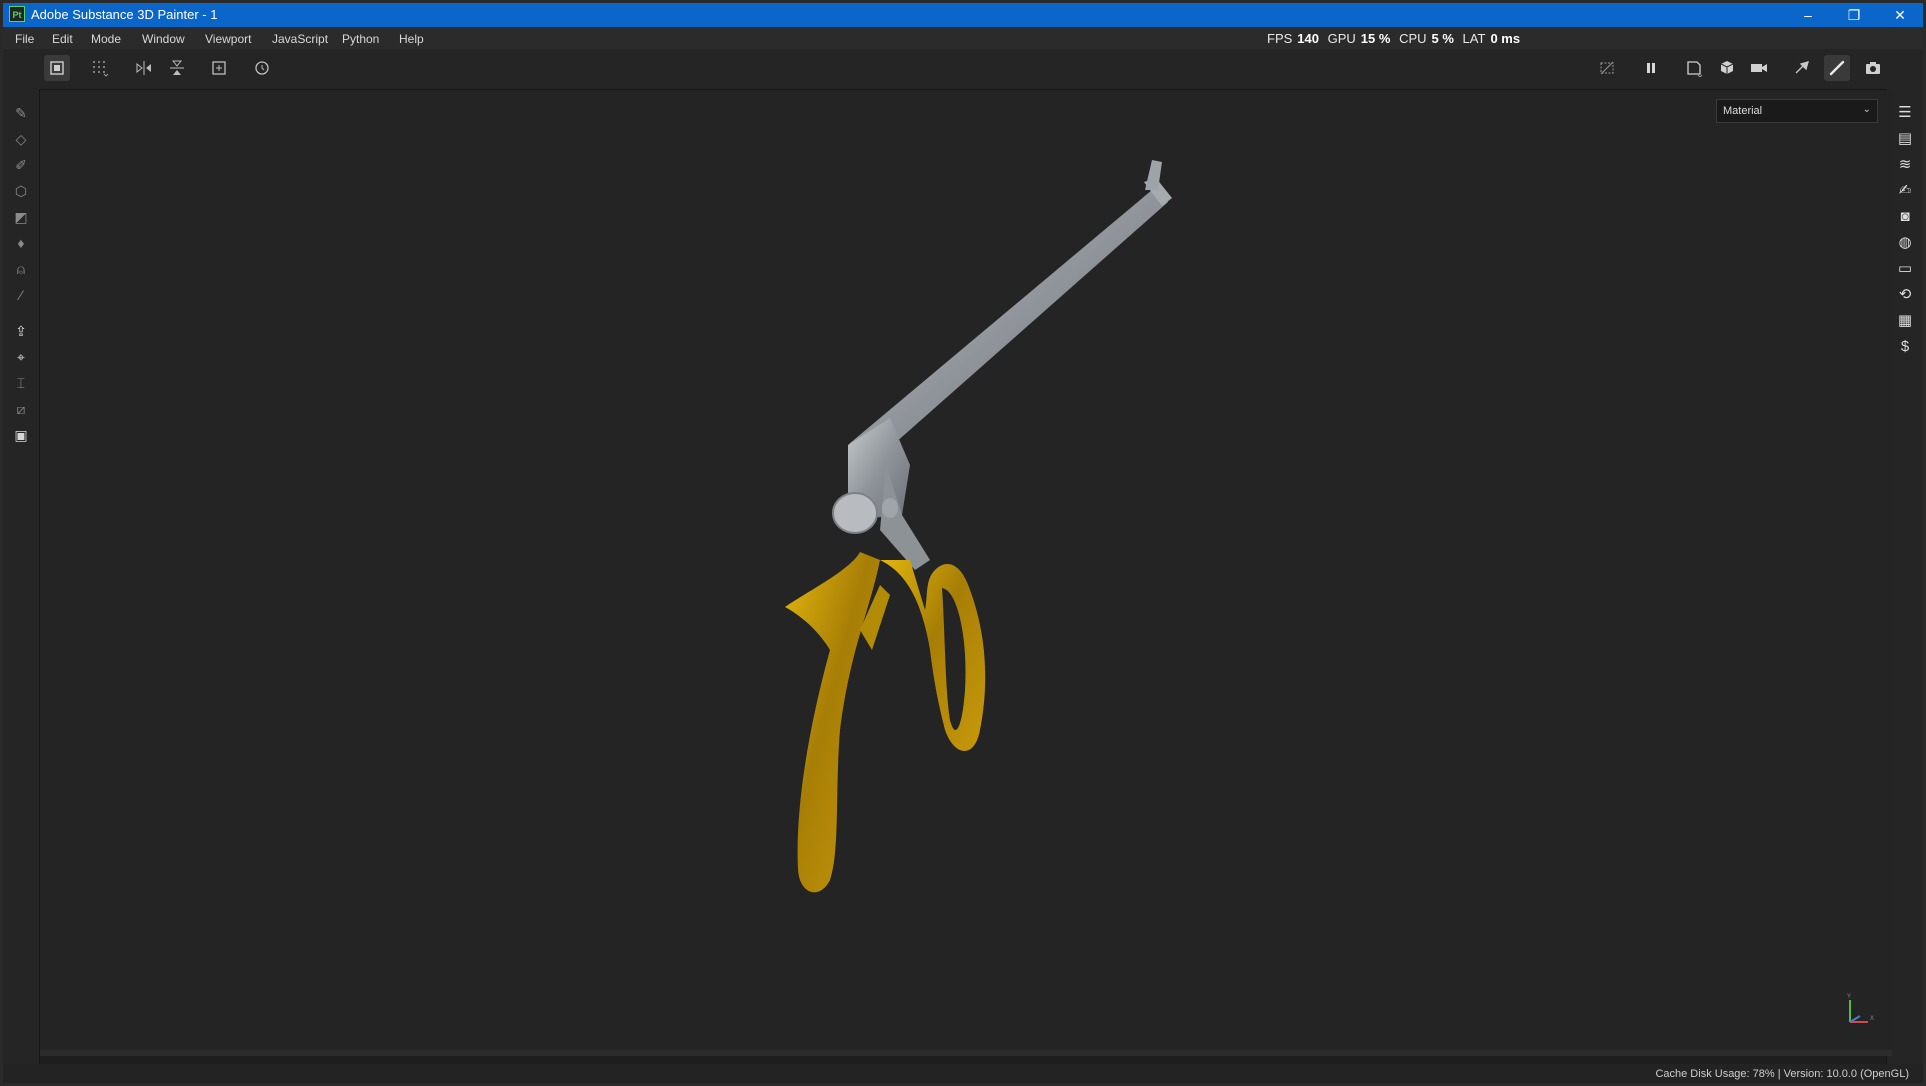  Describe the element at coordinates (1849, 997) in the screenshot. I see `axis-y-label: Y` at that location.